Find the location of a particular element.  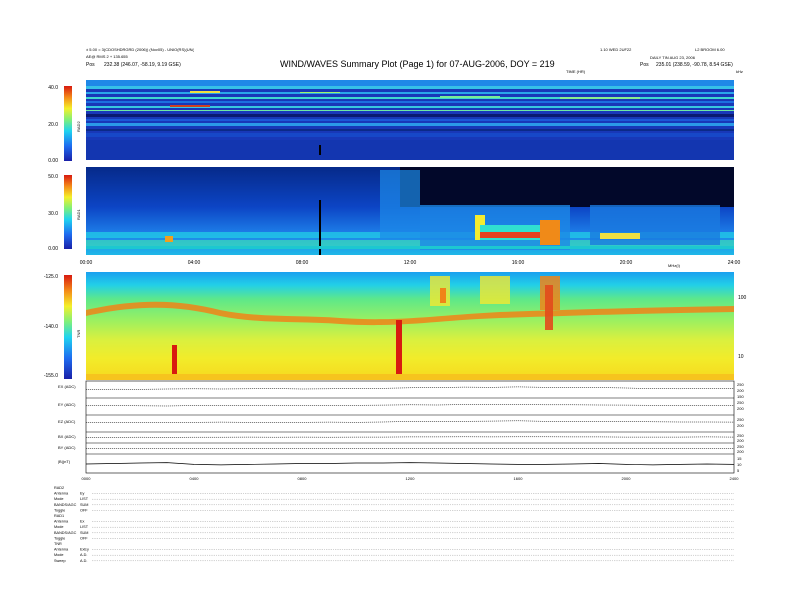

rad1-panel-label: RAD1 is located at coordinates (78, 214).